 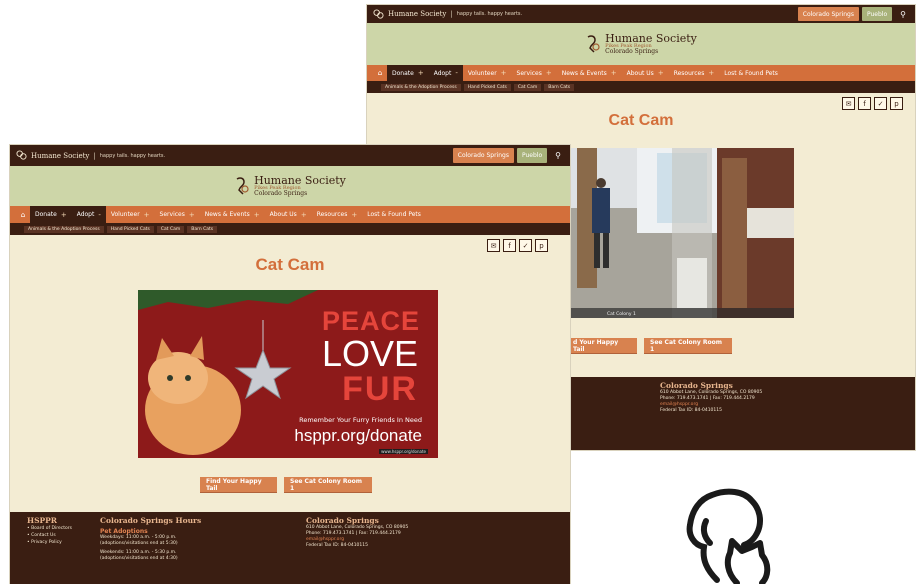 I want to click on nav-label: Resources, so click(x=332, y=214).